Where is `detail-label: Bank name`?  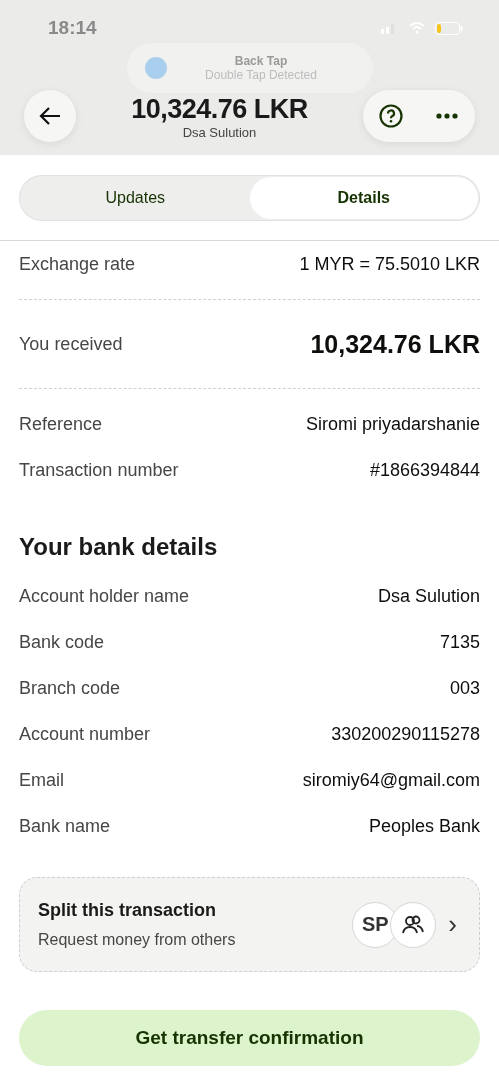
detail-label: Bank name is located at coordinates (65, 826).